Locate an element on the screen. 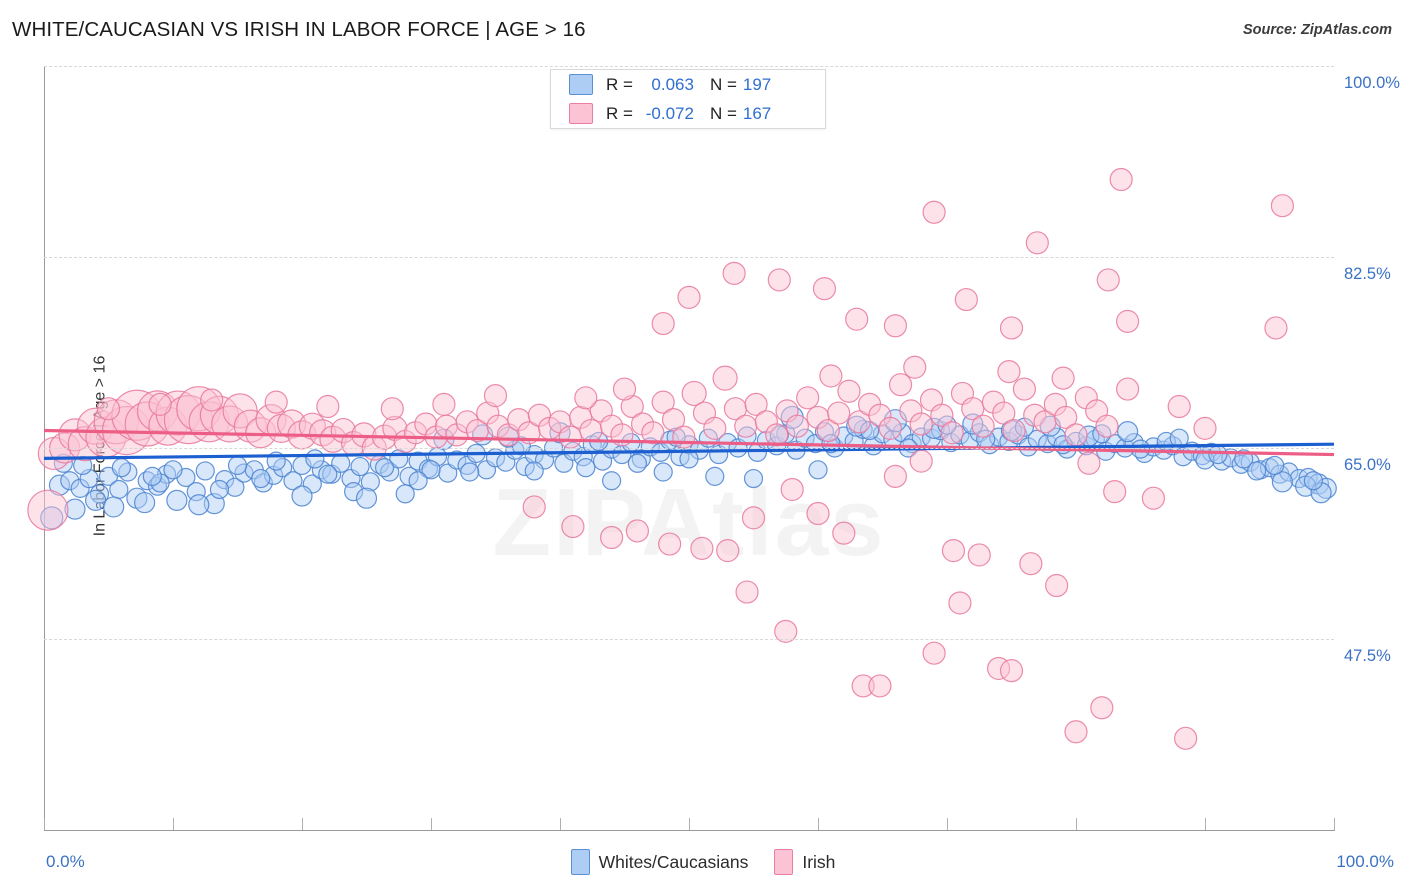 This screenshot has width=1406, height=892. gridline is located at coordinates (689, 448).